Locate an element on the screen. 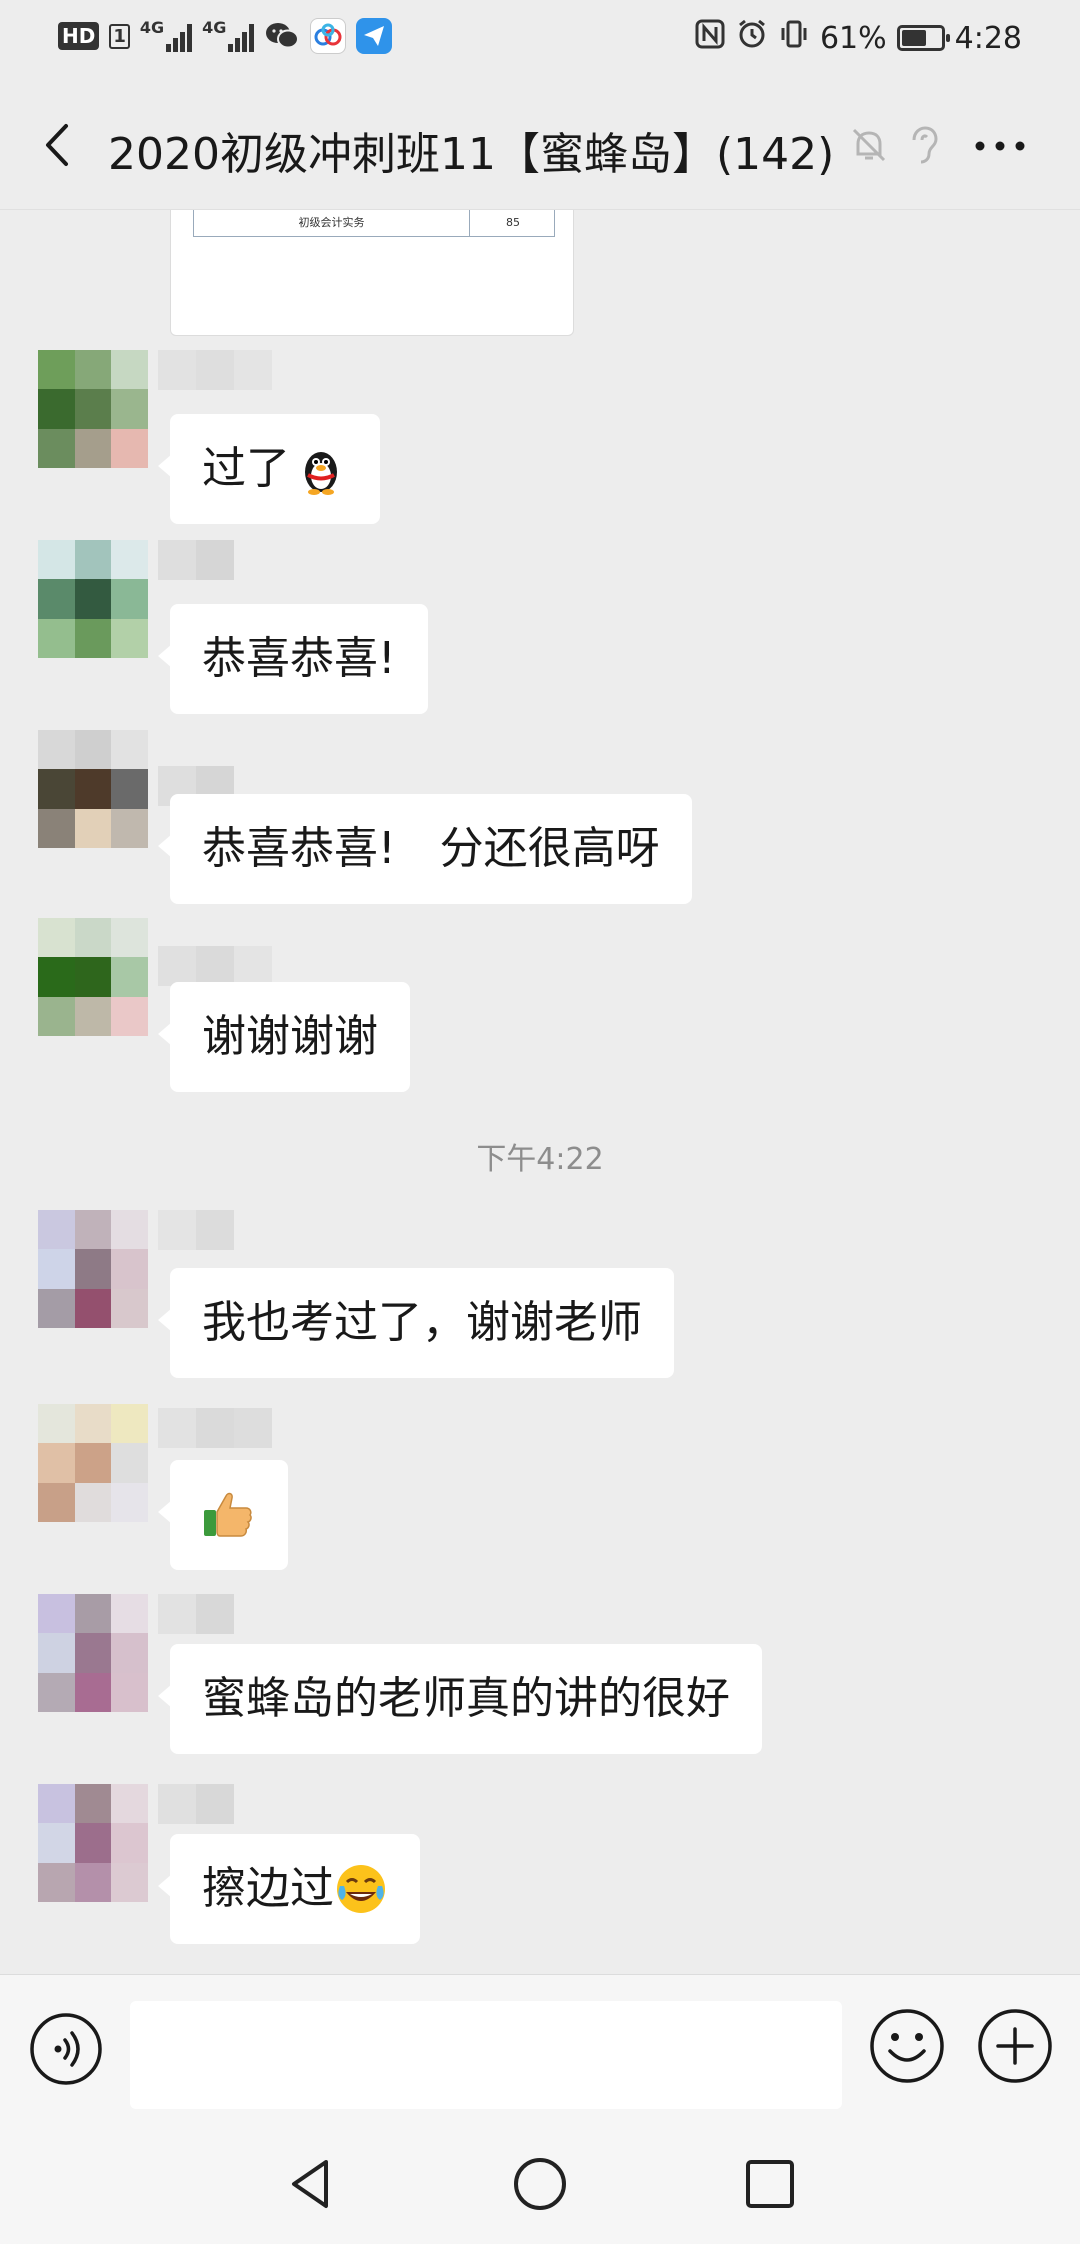  chat-header: 2020初级冲刺班11【蜜蜂岛】(142) is located at coordinates (540, 145).